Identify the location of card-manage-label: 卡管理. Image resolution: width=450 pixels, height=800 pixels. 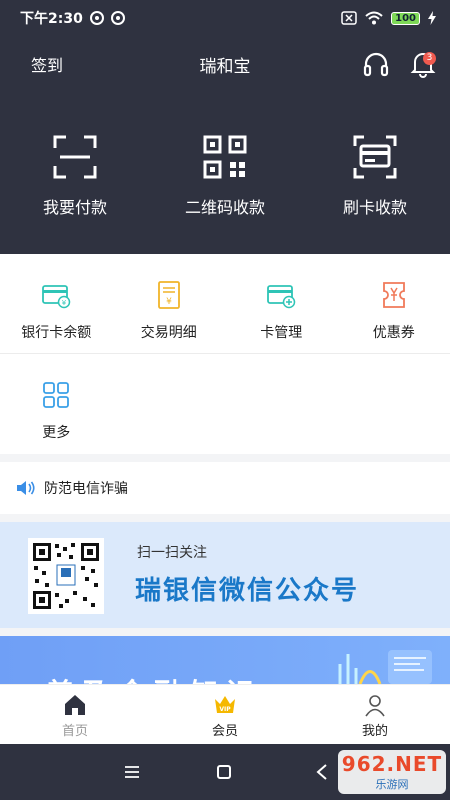
(281, 333).